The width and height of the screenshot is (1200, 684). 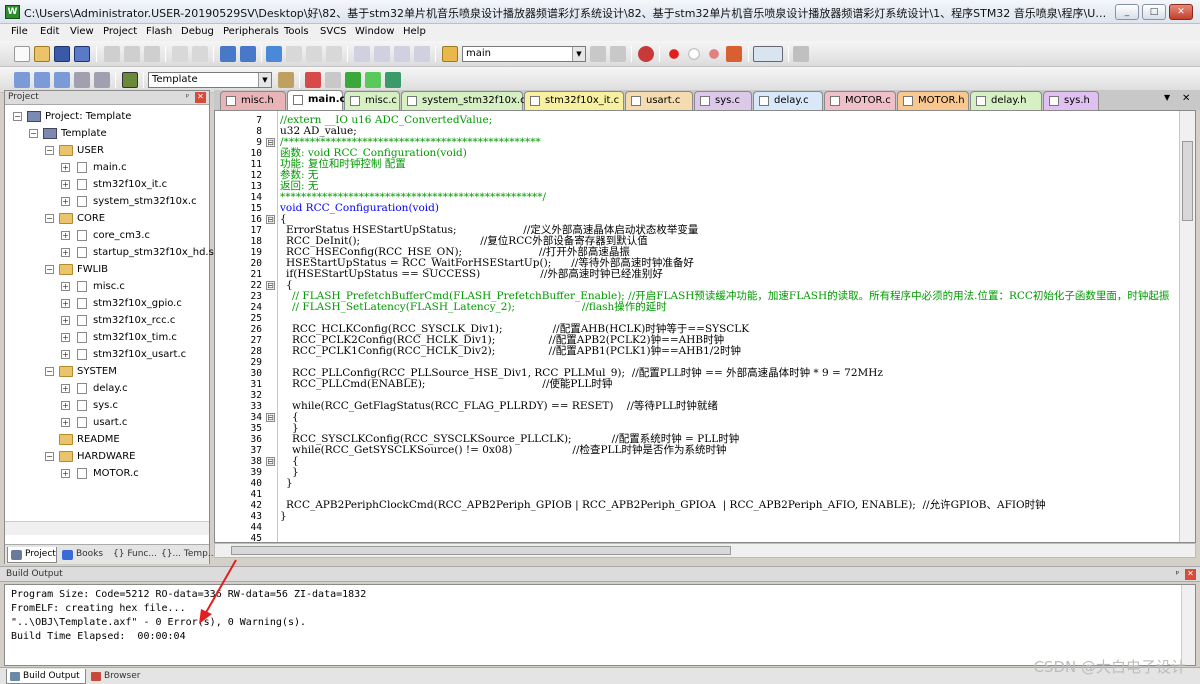 I want to click on download-icon, so click(x=130, y=80).